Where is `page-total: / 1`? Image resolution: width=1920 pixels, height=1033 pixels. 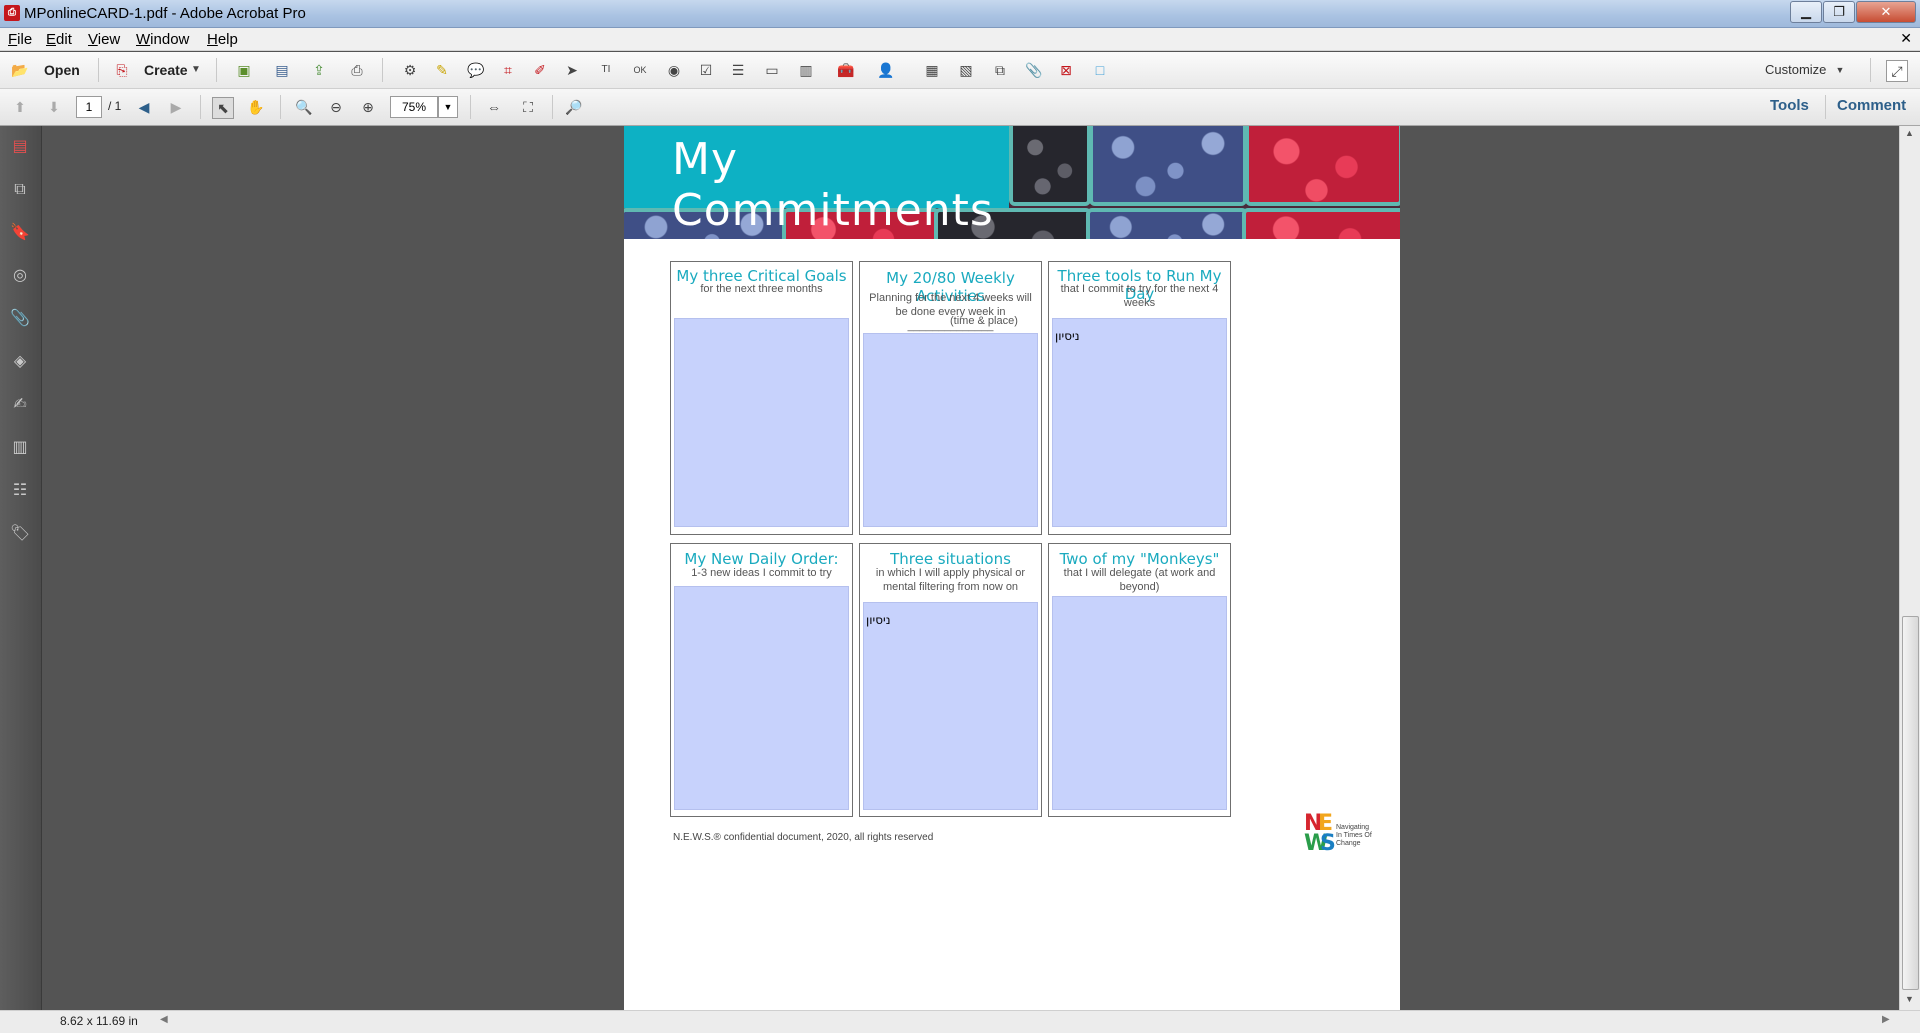 page-total: / 1 is located at coordinates (115, 106).